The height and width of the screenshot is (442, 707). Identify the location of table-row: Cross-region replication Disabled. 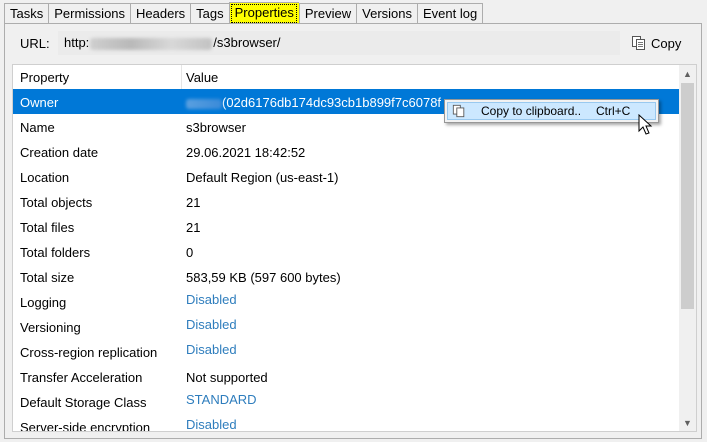
(346, 351).